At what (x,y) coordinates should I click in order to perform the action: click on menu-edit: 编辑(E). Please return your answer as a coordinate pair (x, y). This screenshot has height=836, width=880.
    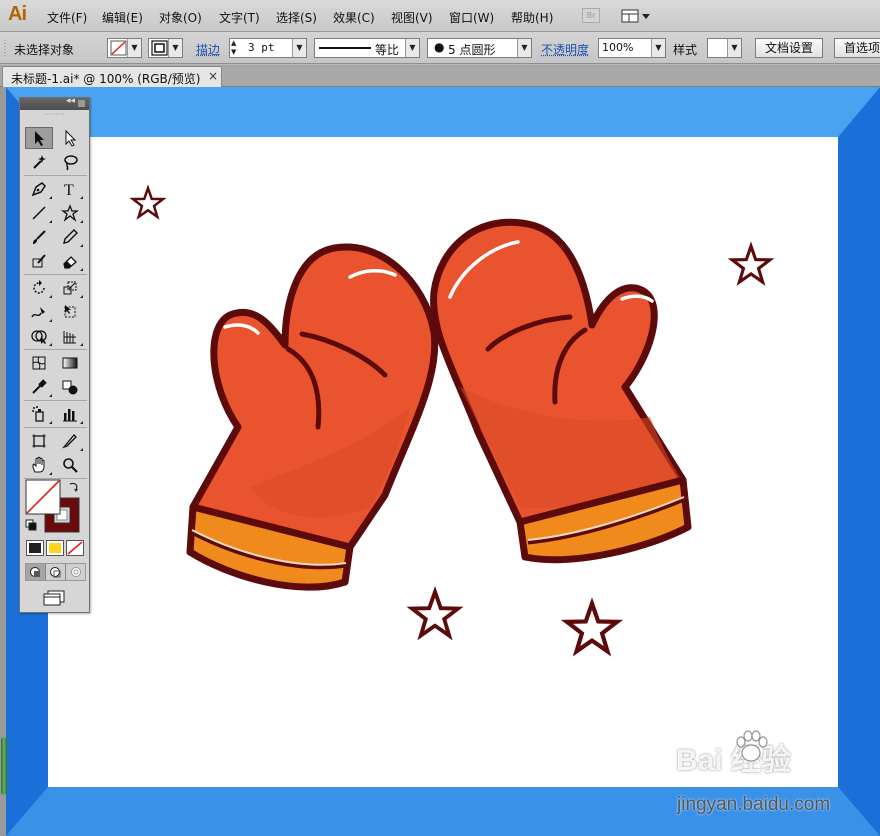
    Looking at the image, I should click on (122, 17).